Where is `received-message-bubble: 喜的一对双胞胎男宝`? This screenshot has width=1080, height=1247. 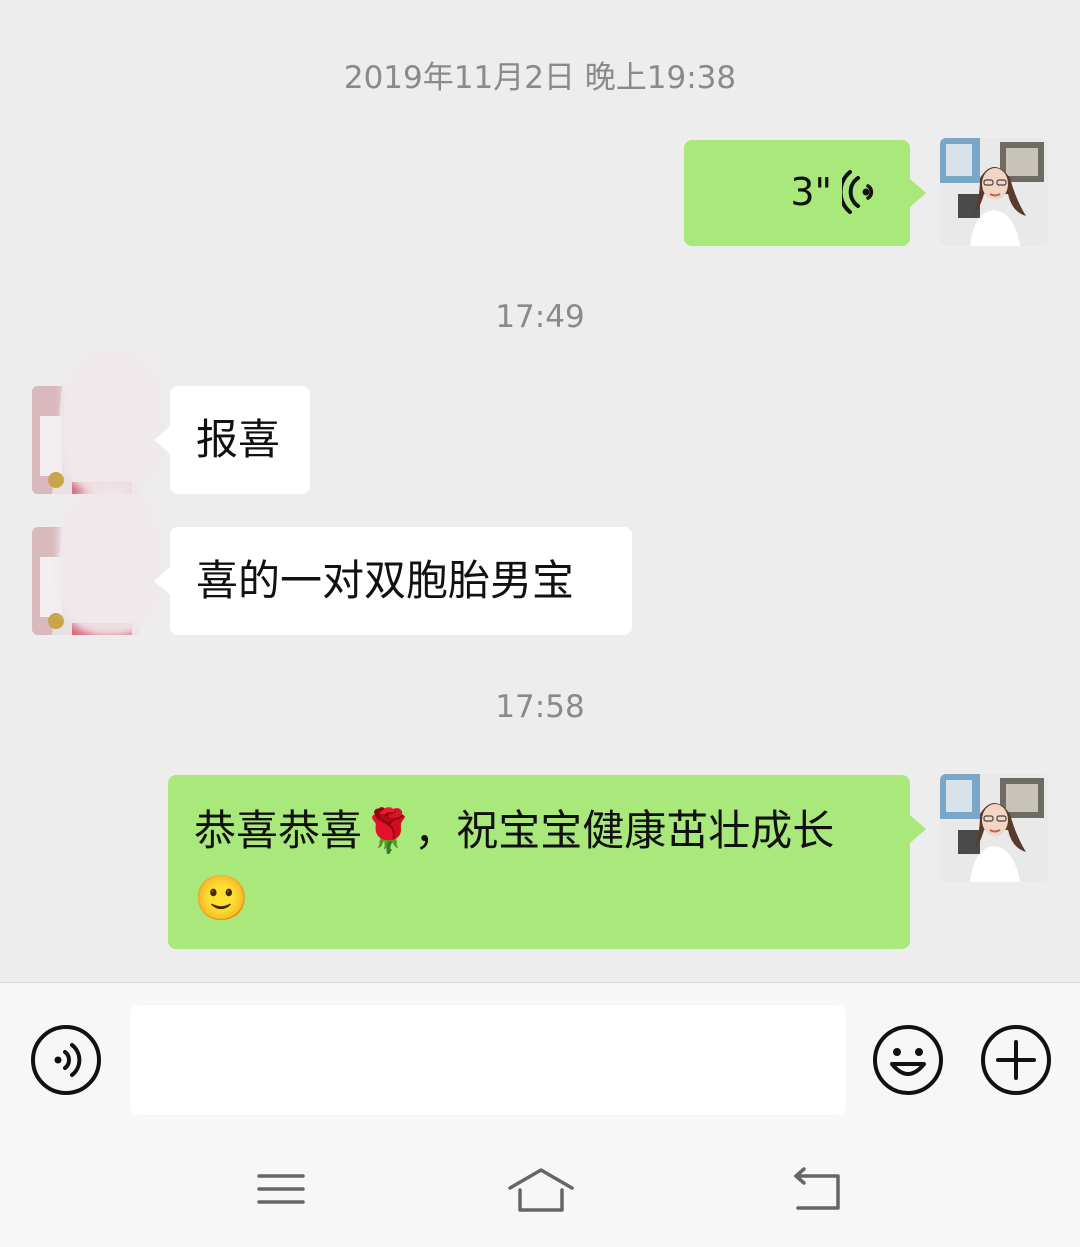 received-message-bubble: 喜的一对双胞胎男宝 is located at coordinates (401, 581).